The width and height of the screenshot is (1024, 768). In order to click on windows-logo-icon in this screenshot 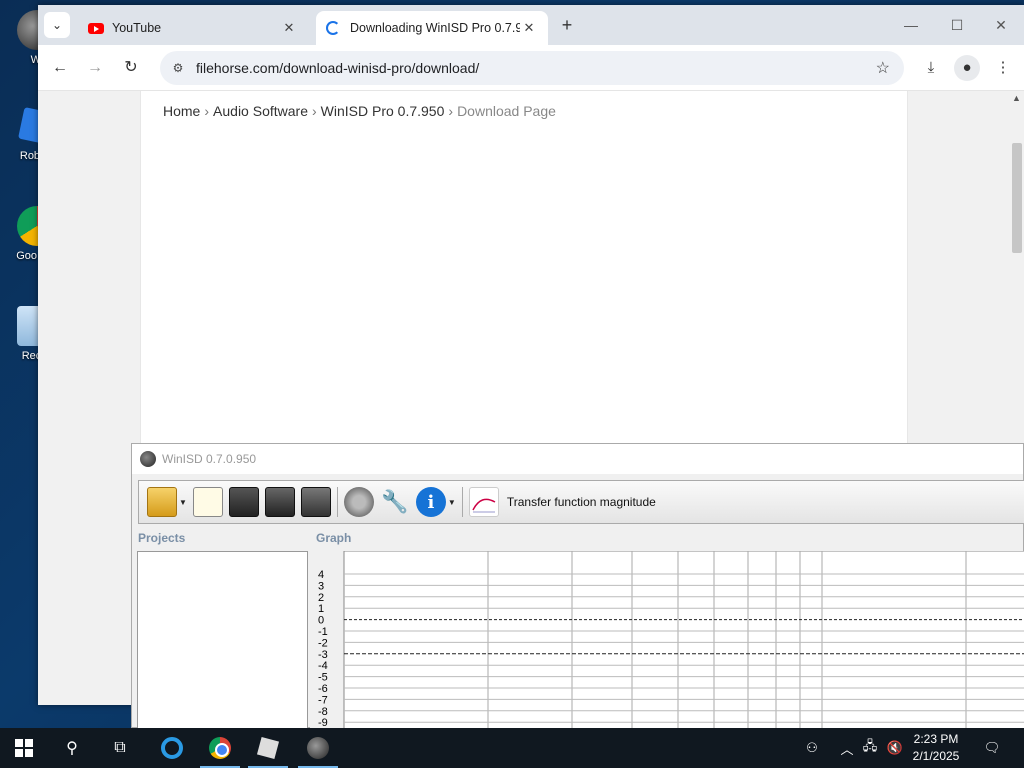, I will do `click(24, 748)`.